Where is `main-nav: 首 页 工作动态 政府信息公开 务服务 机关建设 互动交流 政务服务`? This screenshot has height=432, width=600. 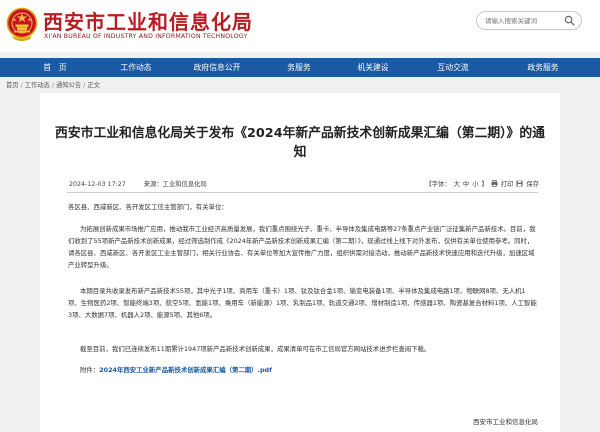
main-nav: 首 页 工作动态 政府信息公开 务服务 机关建设 互动交流 政务服务 is located at coordinates (300, 67).